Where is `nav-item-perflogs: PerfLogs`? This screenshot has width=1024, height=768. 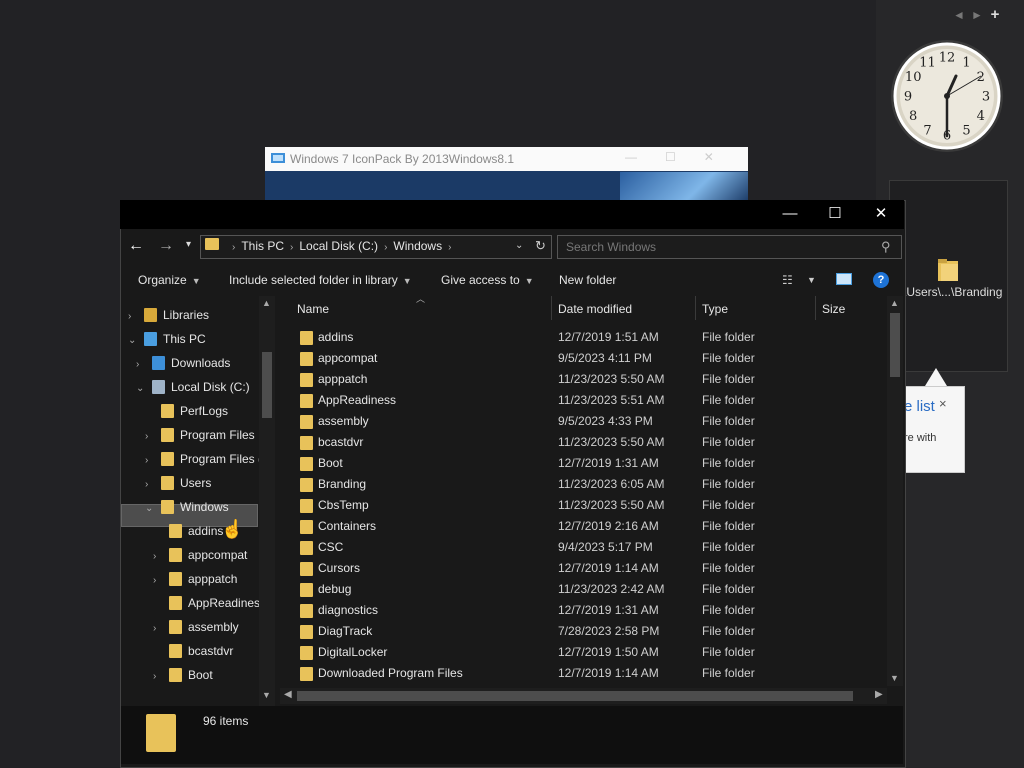 nav-item-perflogs: PerfLogs is located at coordinates (186, 411).